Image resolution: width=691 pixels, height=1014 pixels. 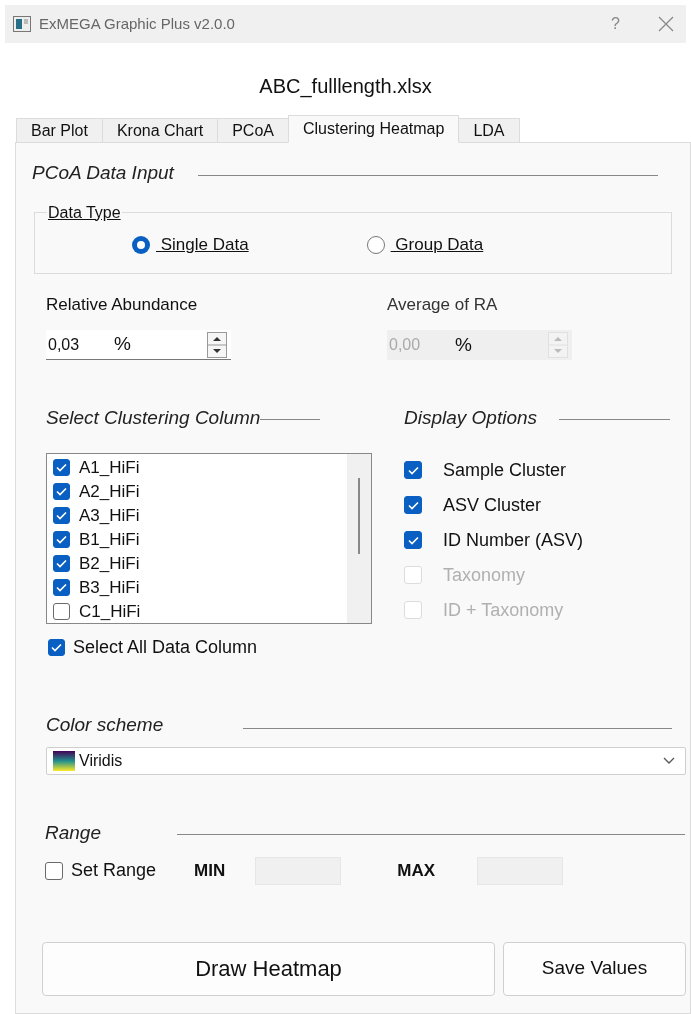 What do you see at coordinates (73, 833) in the screenshot?
I see `section-title: Range` at bounding box center [73, 833].